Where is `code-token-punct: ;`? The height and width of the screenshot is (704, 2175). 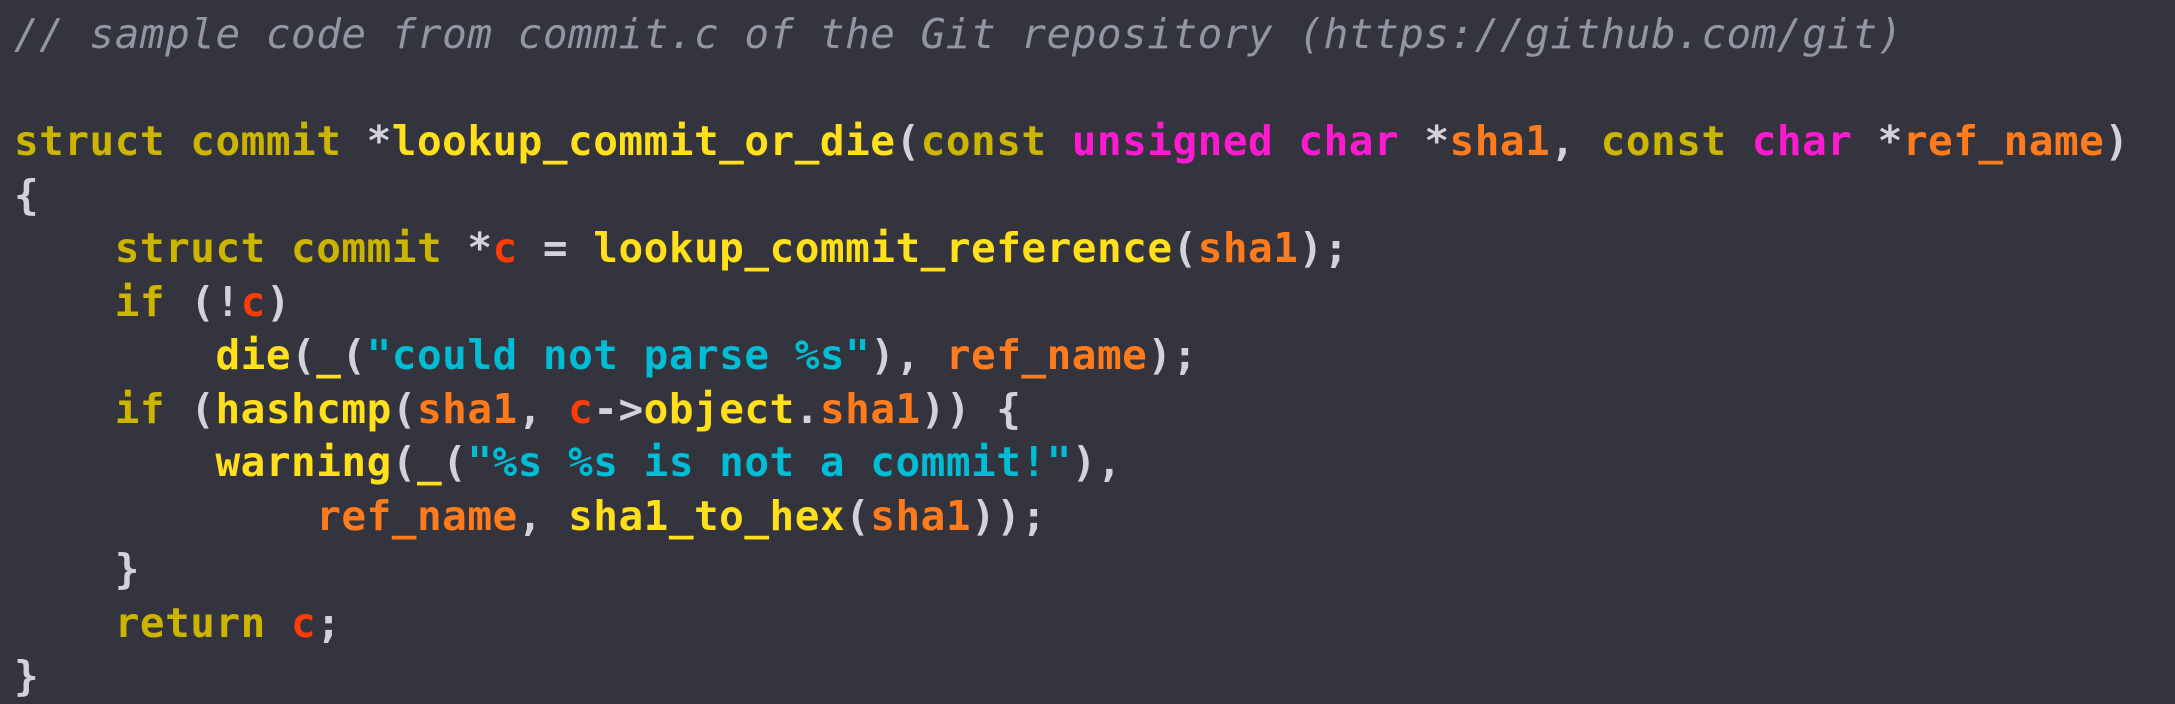 code-token-punct: ; is located at coordinates (329, 622).